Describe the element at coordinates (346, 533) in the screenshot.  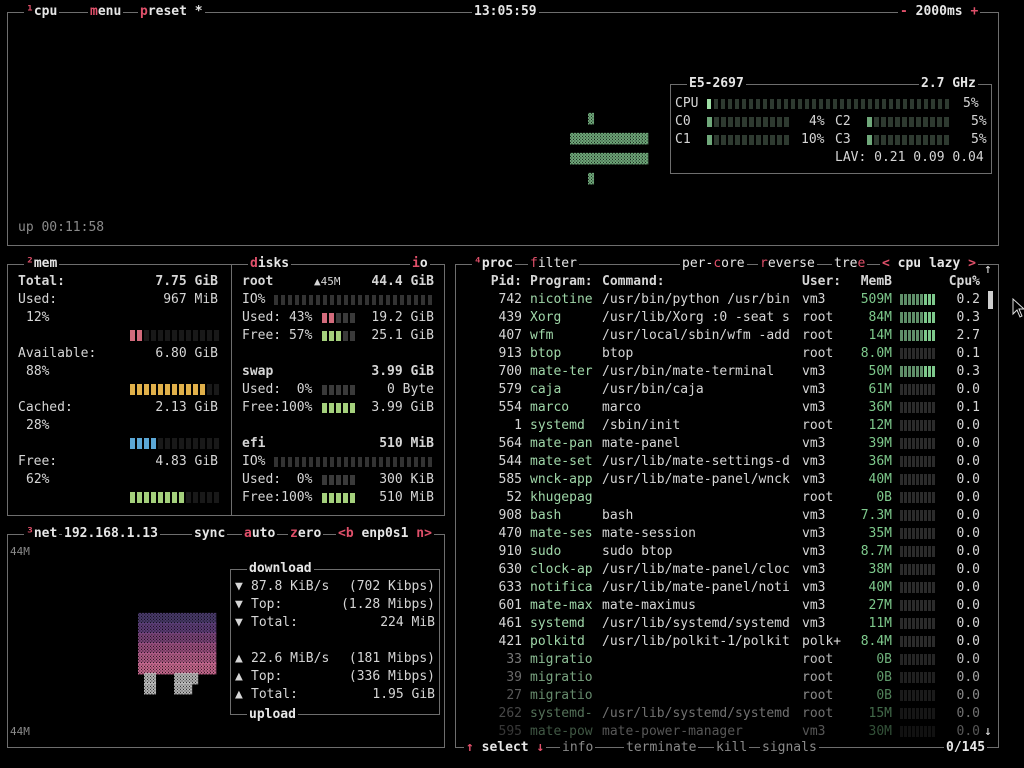
I see `prev-interface: <b` at that location.